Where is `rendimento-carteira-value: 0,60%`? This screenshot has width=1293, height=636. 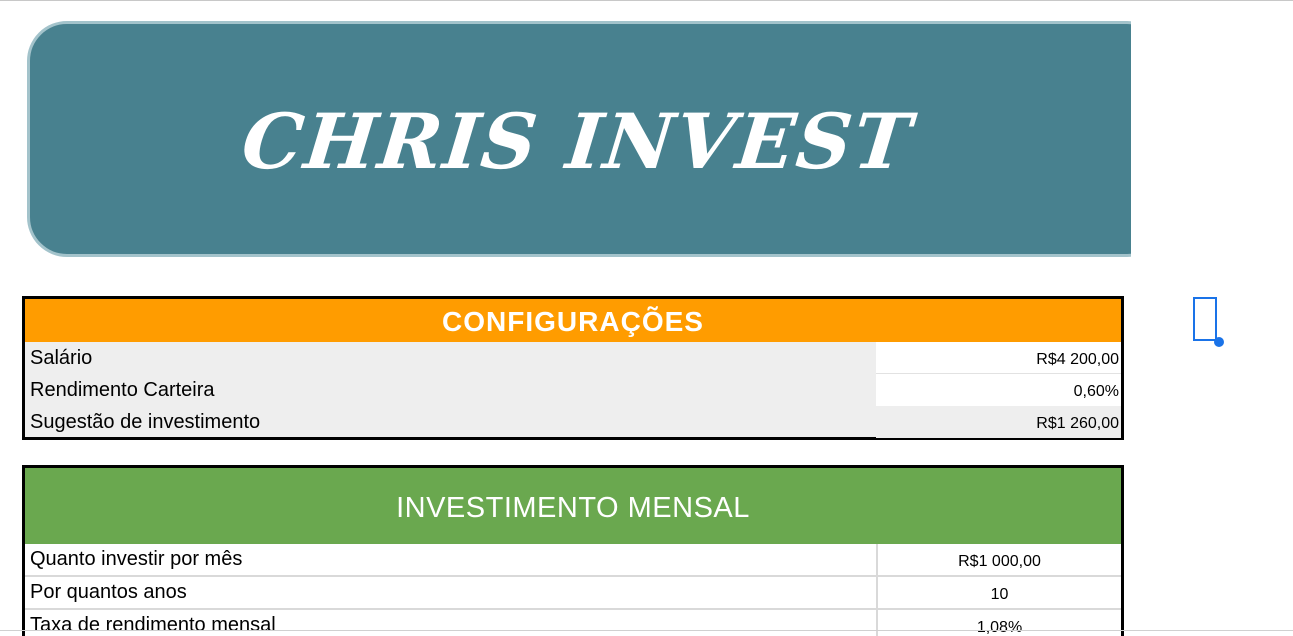 rendimento-carteira-value: 0,60% is located at coordinates (998, 390).